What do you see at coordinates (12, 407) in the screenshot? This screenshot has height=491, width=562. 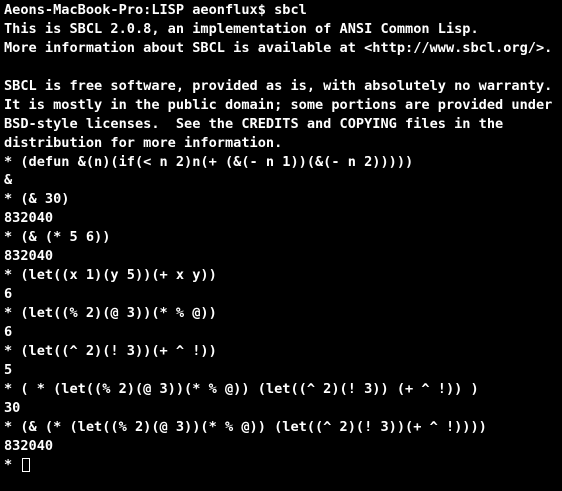 I see `repl-result-line: 30` at bounding box center [12, 407].